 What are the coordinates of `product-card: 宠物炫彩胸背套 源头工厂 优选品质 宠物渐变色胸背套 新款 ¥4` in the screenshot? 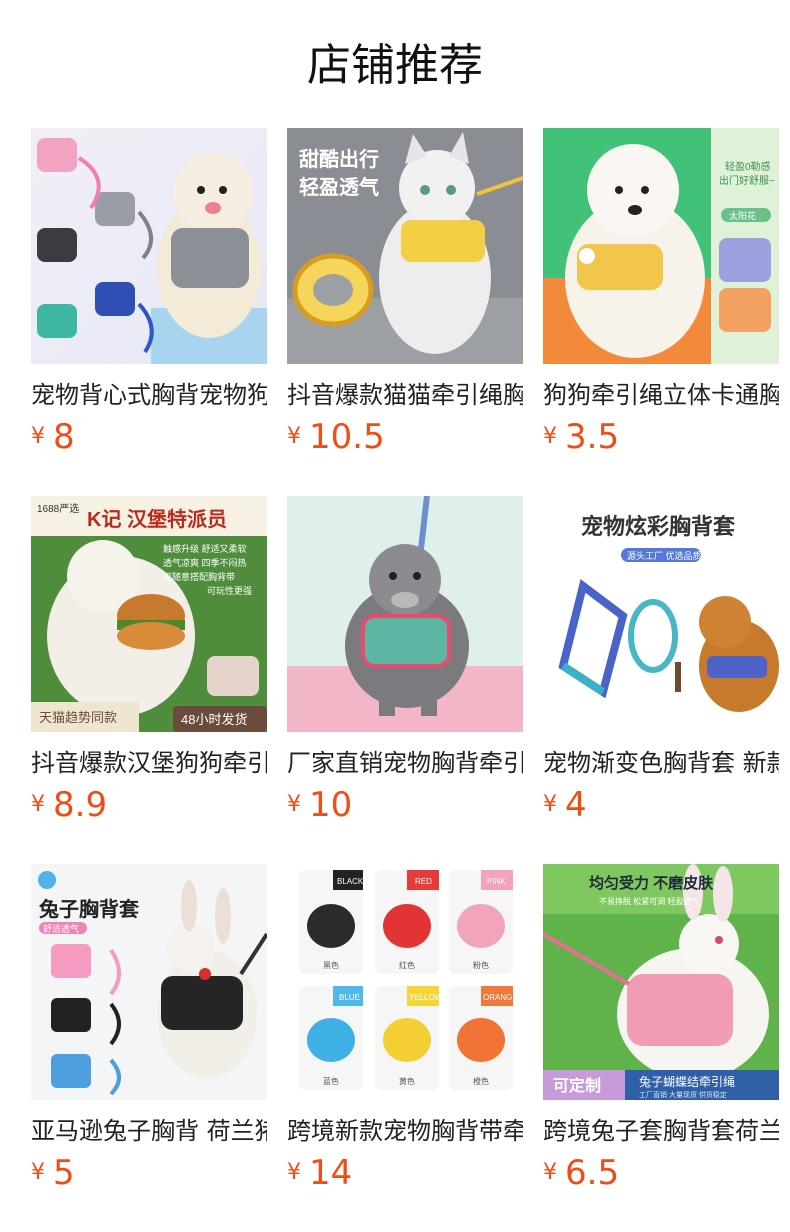 It's located at (661, 666).